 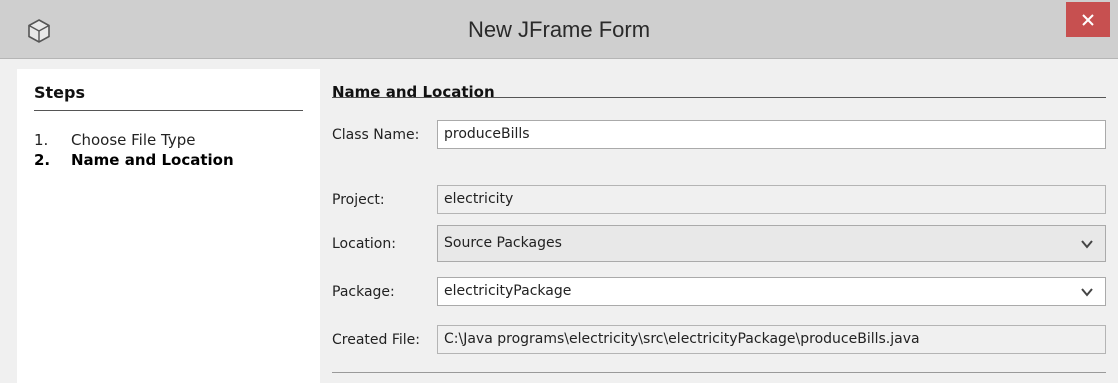 I want to click on steps-divider, so click(x=168, y=110).